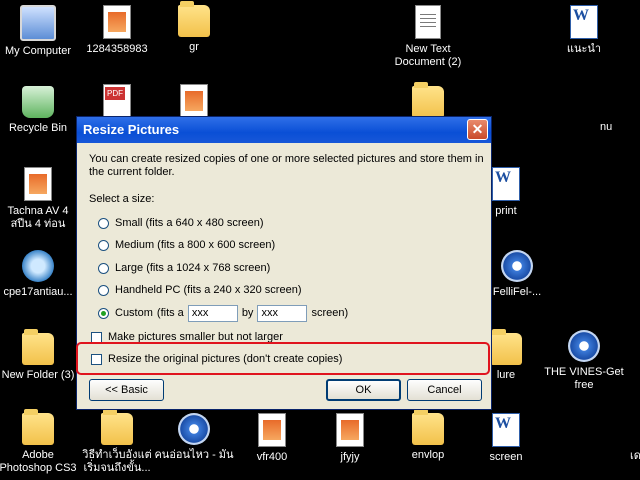 This screenshot has width=640, height=480. What do you see at coordinates (117, 49) in the screenshot?
I see `desktop-icon-label: 1284358983` at bounding box center [117, 49].